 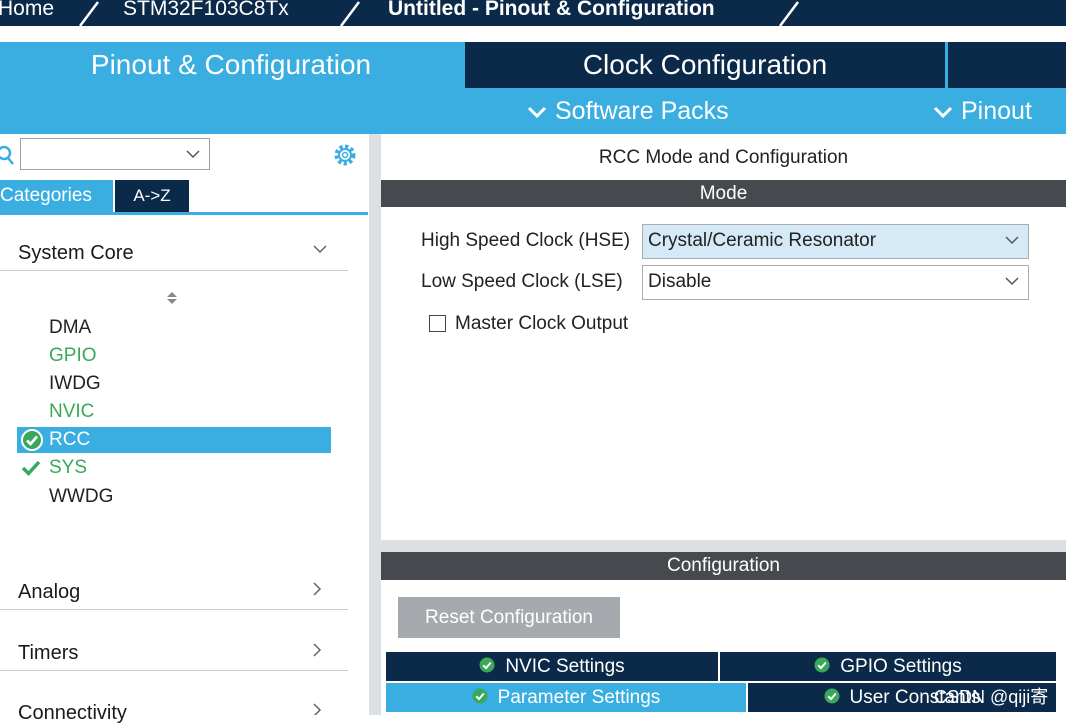 I want to click on pinout-label: Pinout, so click(x=996, y=111).